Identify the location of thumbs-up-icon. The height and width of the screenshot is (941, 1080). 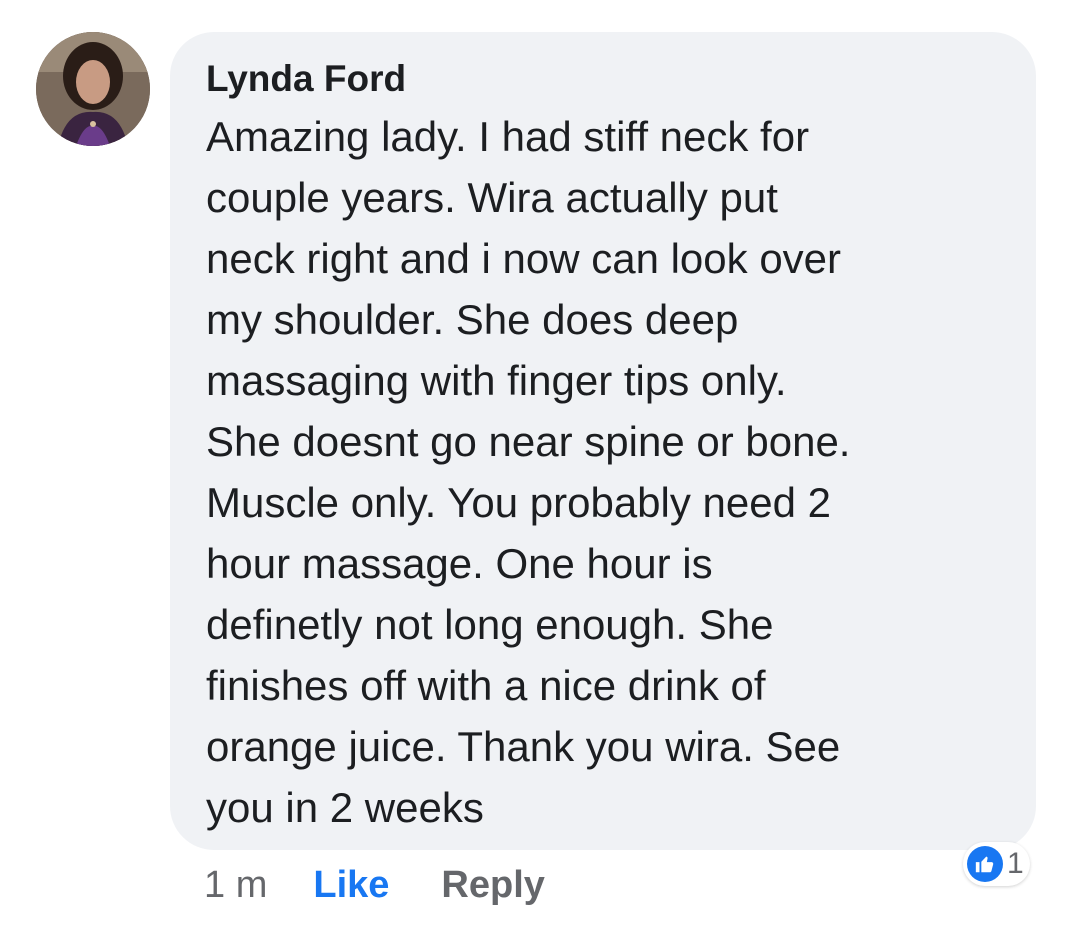
(985, 864).